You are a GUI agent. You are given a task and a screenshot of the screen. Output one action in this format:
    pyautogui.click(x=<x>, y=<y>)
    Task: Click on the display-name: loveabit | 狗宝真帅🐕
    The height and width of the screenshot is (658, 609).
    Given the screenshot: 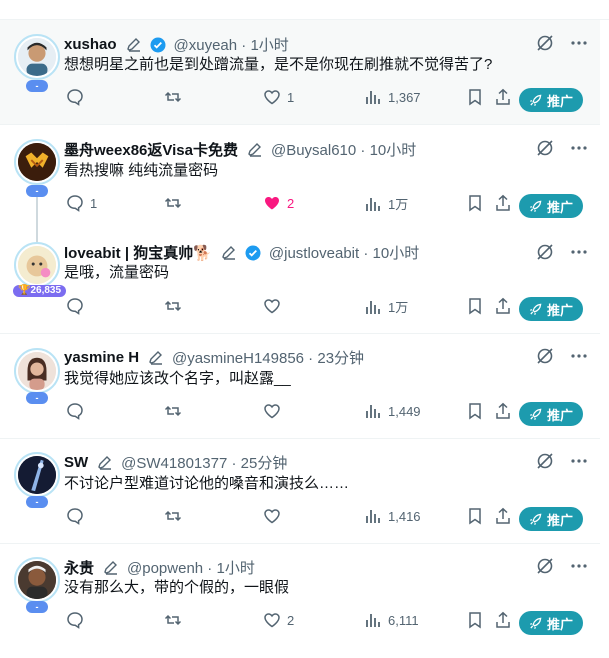 What is the action you would take?
    pyautogui.click(x=138, y=252)
    